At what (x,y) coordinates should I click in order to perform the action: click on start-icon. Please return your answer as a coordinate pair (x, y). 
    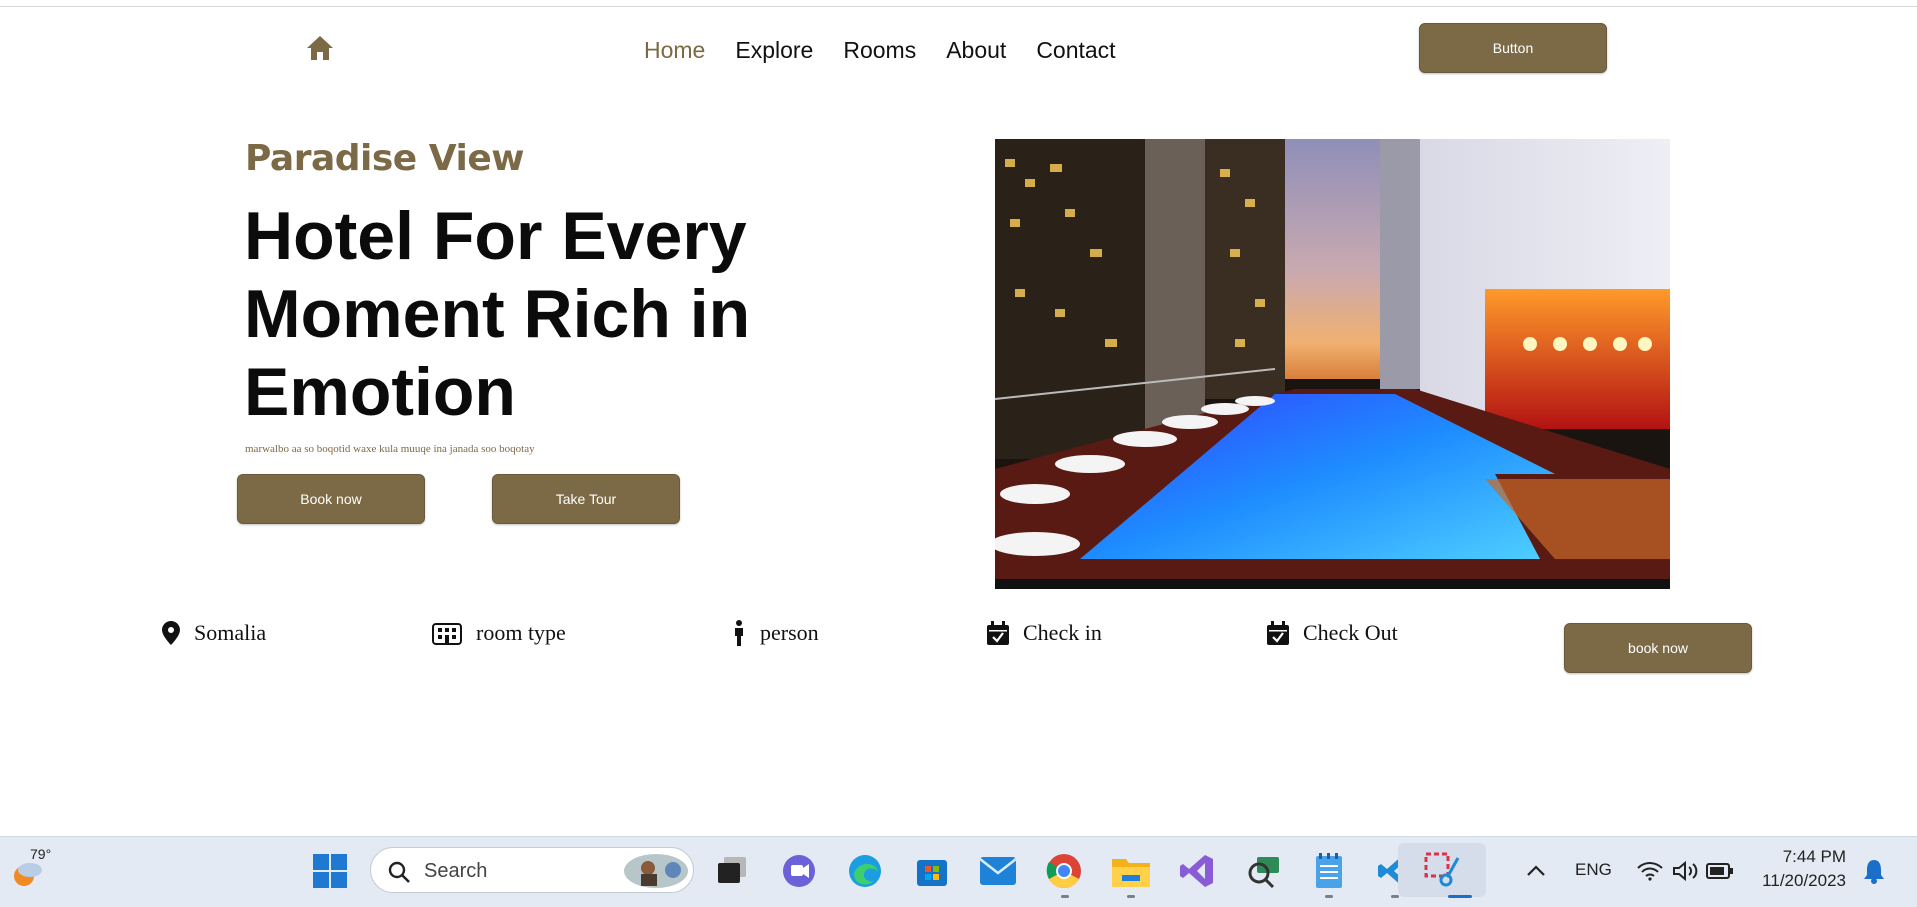
    Looking at the image, I should click on (330, 871).